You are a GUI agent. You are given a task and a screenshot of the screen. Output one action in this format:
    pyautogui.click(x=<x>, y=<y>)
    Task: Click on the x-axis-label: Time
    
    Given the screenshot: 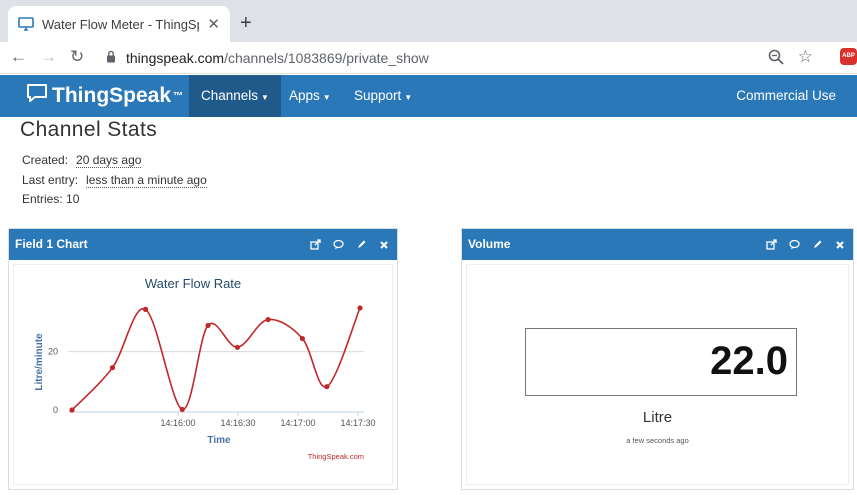 What is the action you would take?
    pyautogui.click(x=219, y=440)
    